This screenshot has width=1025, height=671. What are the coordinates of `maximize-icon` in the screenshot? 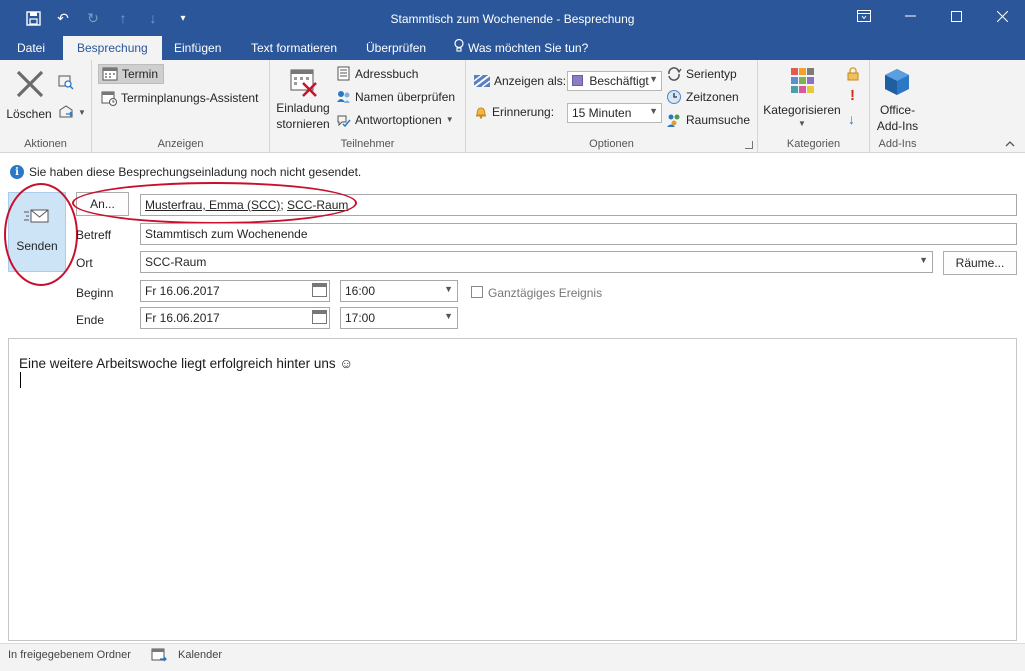 It's located at (956, 16).